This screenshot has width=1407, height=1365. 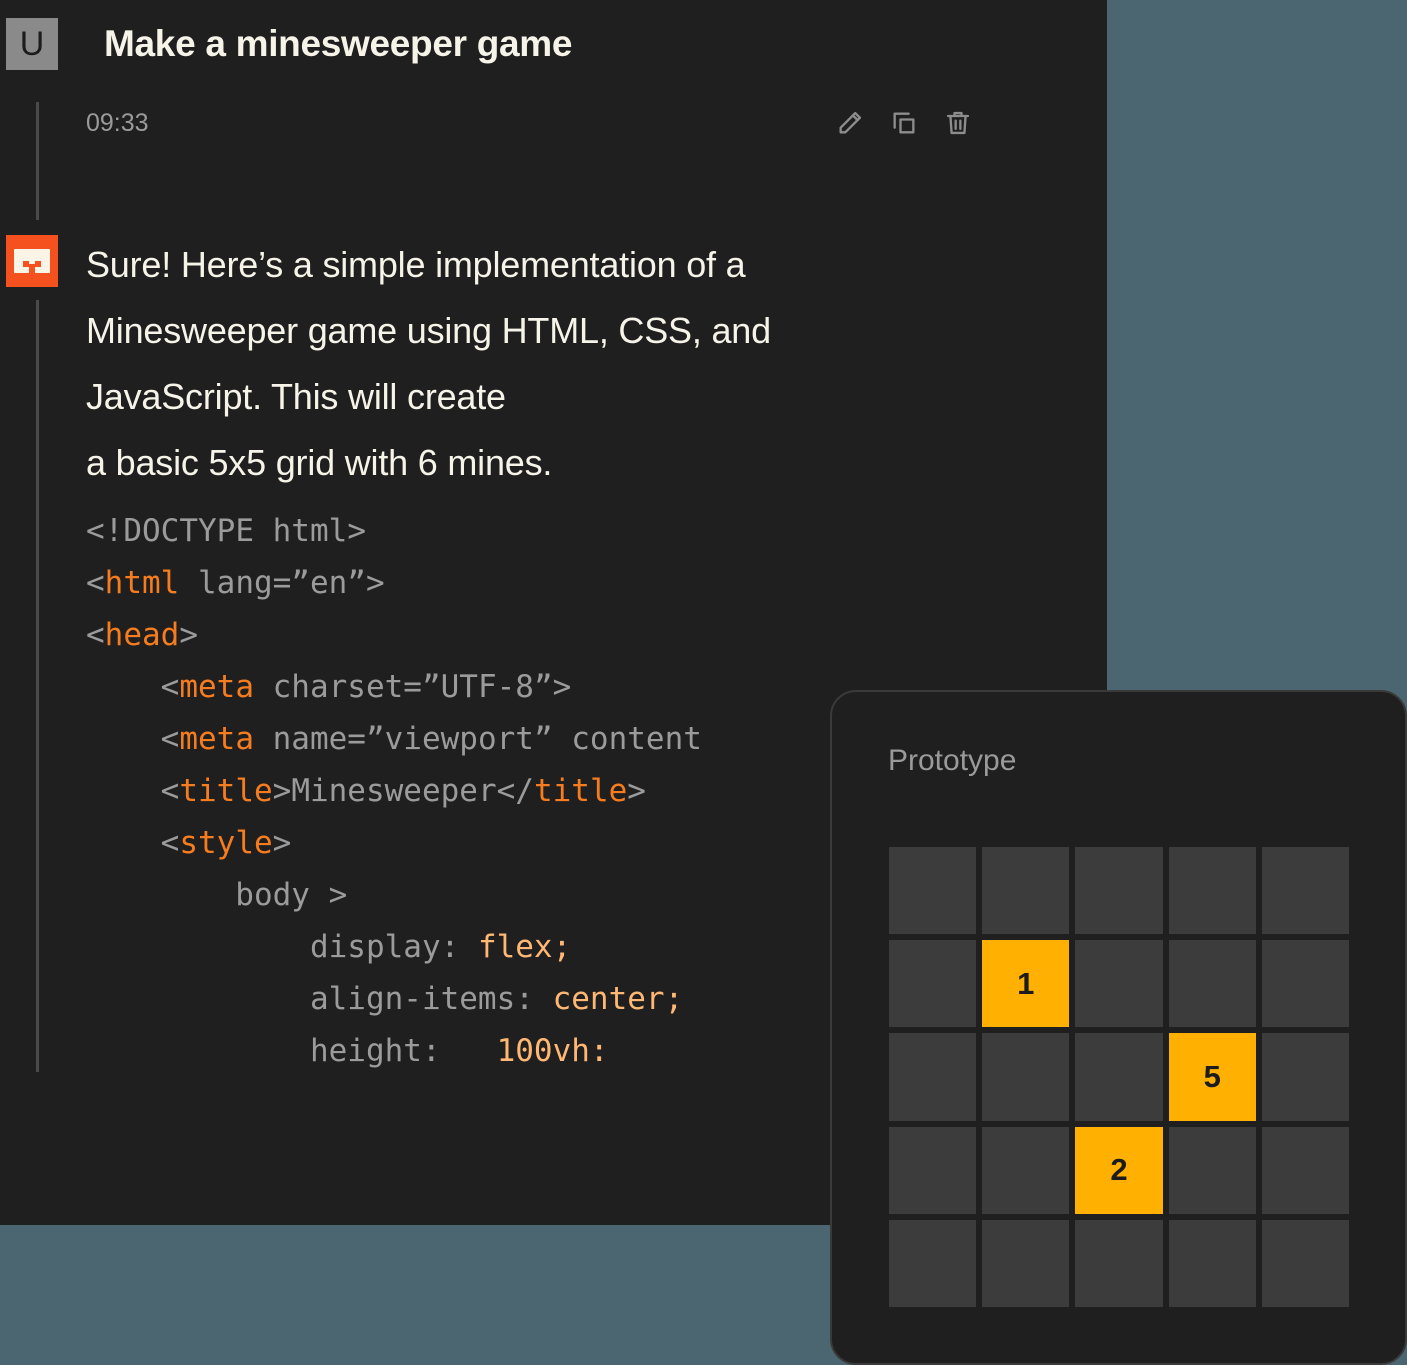 I want to click on code-token: html, so click(x=142, y=583).